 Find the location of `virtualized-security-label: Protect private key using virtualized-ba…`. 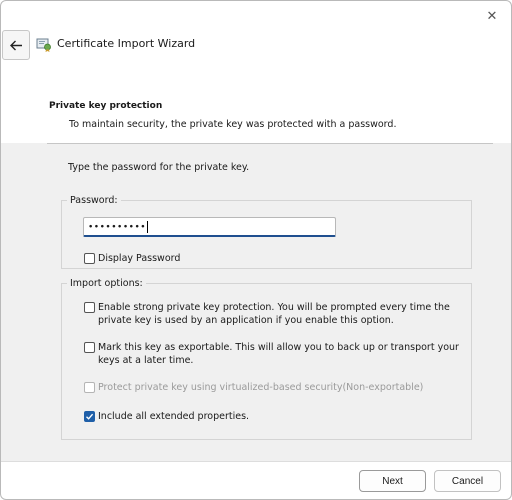

virtualized-security-label: Protect private key using virtualized-ba… is located at coordinates (261, 387).